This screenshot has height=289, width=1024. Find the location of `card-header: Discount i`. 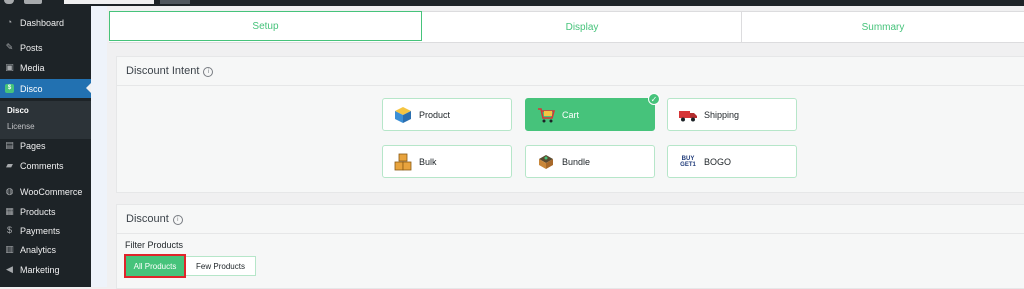

card-header: Discount i is located at coordinates (570, 219).